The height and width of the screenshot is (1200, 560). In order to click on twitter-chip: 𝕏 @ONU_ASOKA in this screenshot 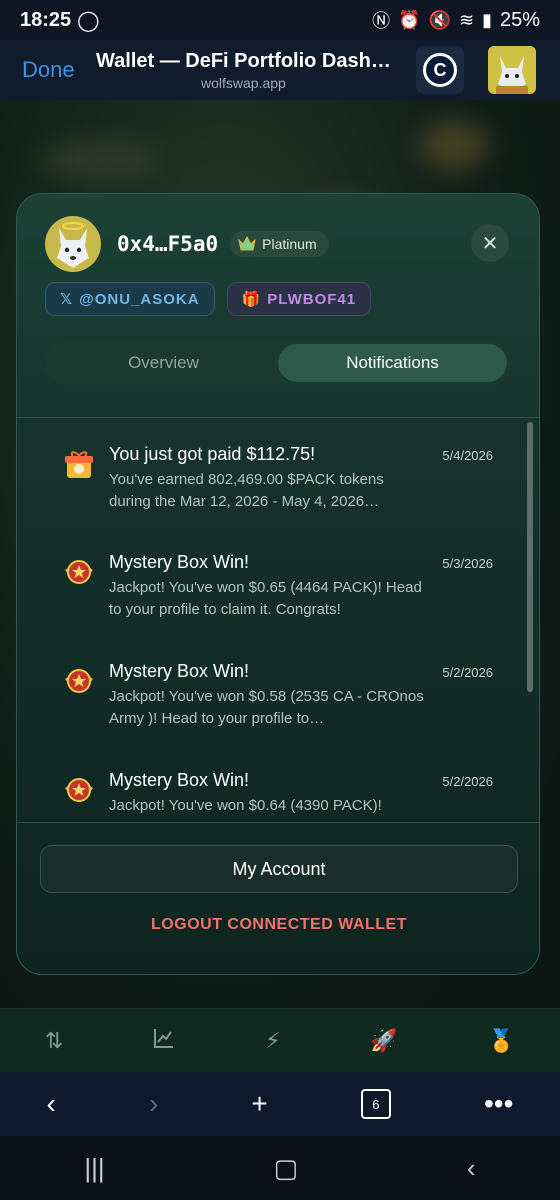, I will do `click(130, 299)`.